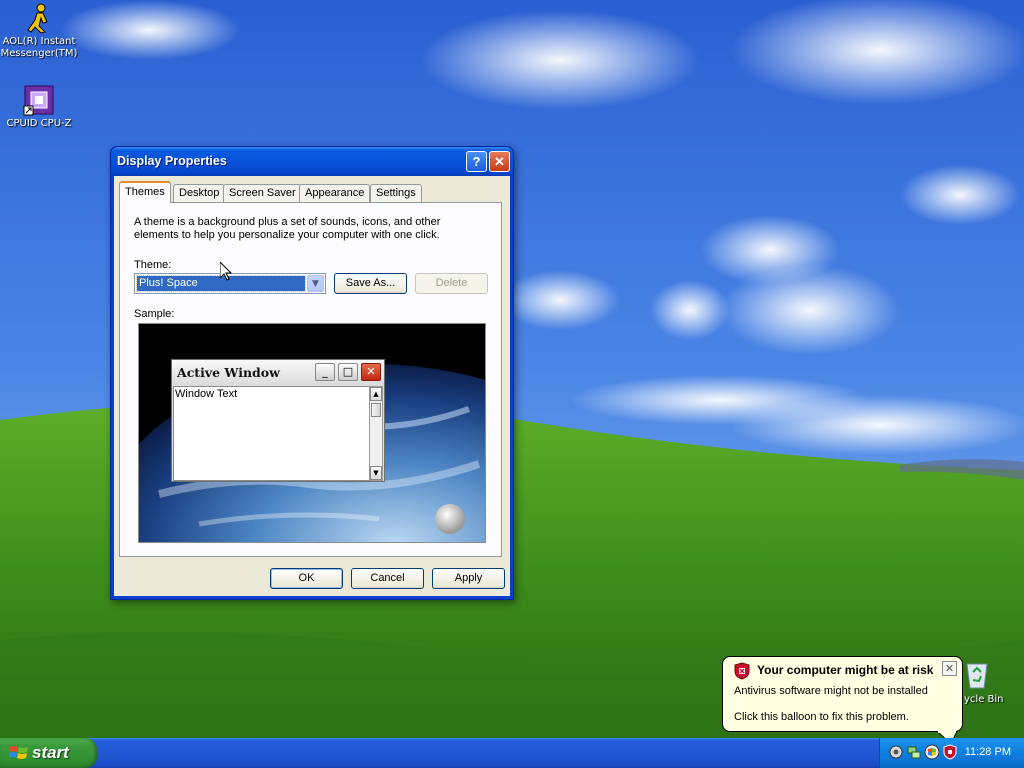  I want to click on start-label: start, so click(50, 752).